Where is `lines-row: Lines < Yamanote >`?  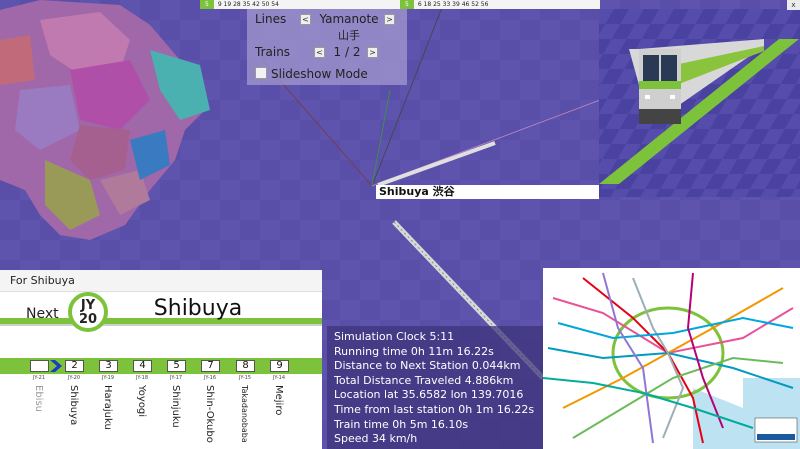 lines-row: Lines < Yamanote > is located at coordinates (327, 20).